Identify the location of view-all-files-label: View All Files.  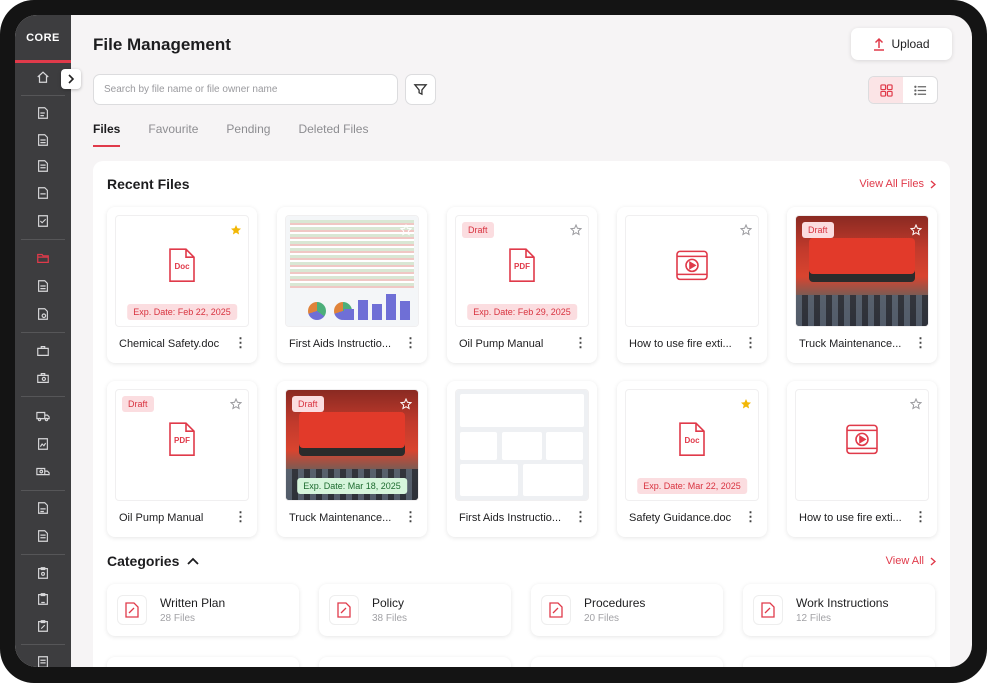
(891, 184).